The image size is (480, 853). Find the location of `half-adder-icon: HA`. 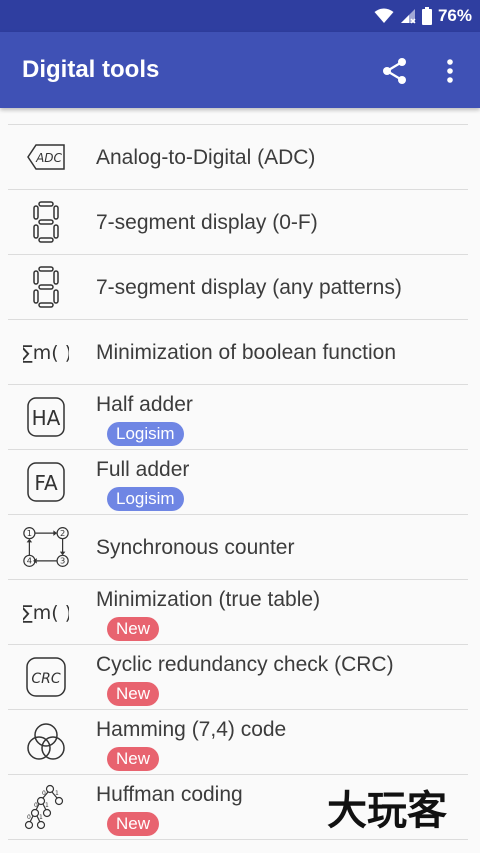

half-adder-icon: HA is located at coordinates (46, 417).